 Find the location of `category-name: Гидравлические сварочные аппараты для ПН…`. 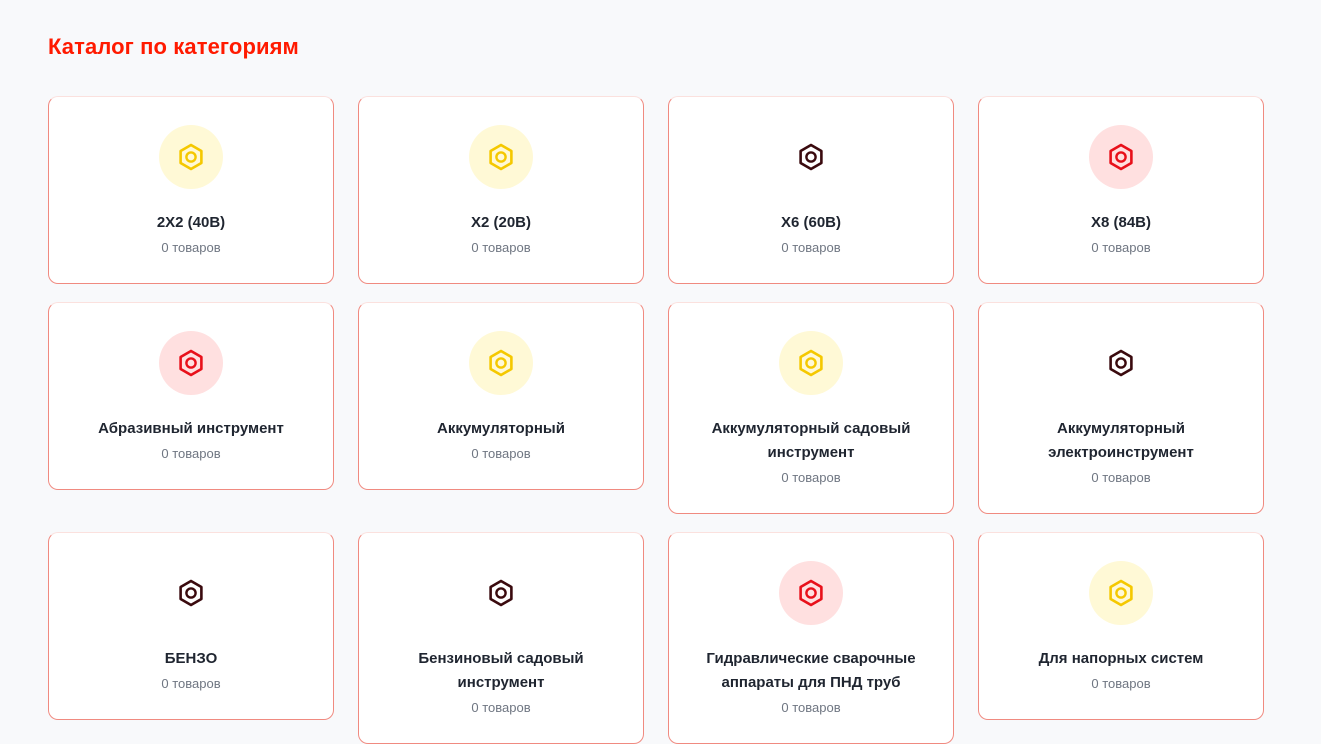

category-name: Гидравлические сварочные аппараты для ПН… is located at coordinates (811, 670).